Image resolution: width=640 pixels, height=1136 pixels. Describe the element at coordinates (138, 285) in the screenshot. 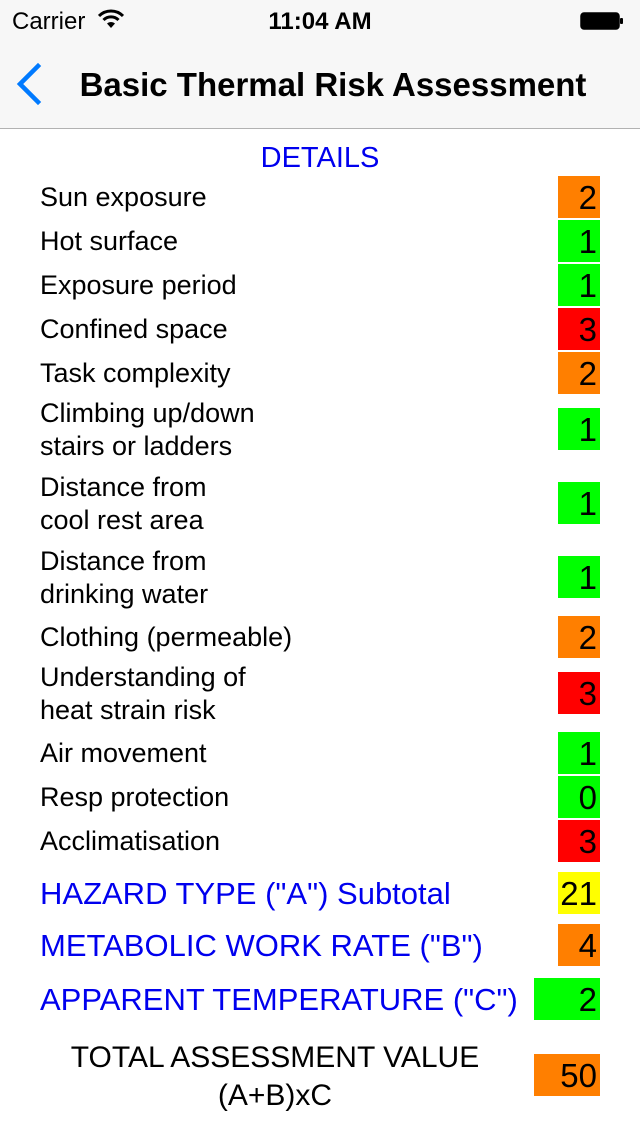

I see `item-label: Exposure period` at that location.